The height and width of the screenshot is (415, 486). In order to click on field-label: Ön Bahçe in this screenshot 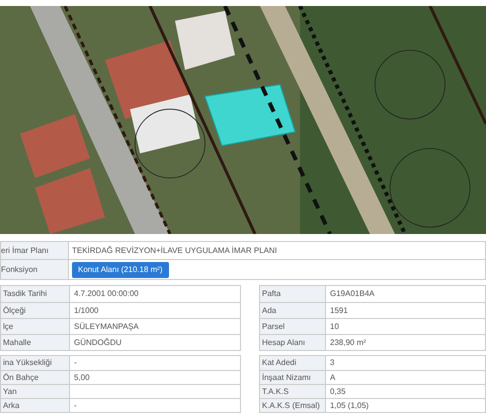, I will do `click(35, 377)`.